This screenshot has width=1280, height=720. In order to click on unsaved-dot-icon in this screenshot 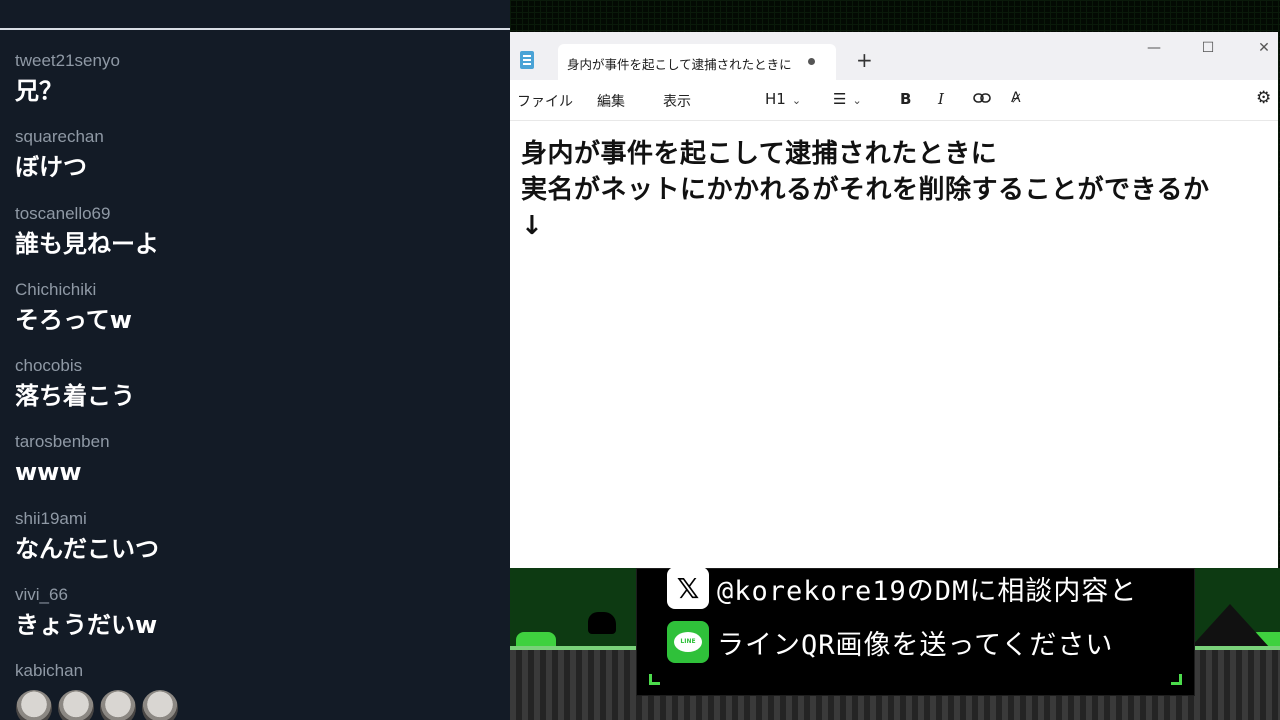, I will do `click(811, 61)`.